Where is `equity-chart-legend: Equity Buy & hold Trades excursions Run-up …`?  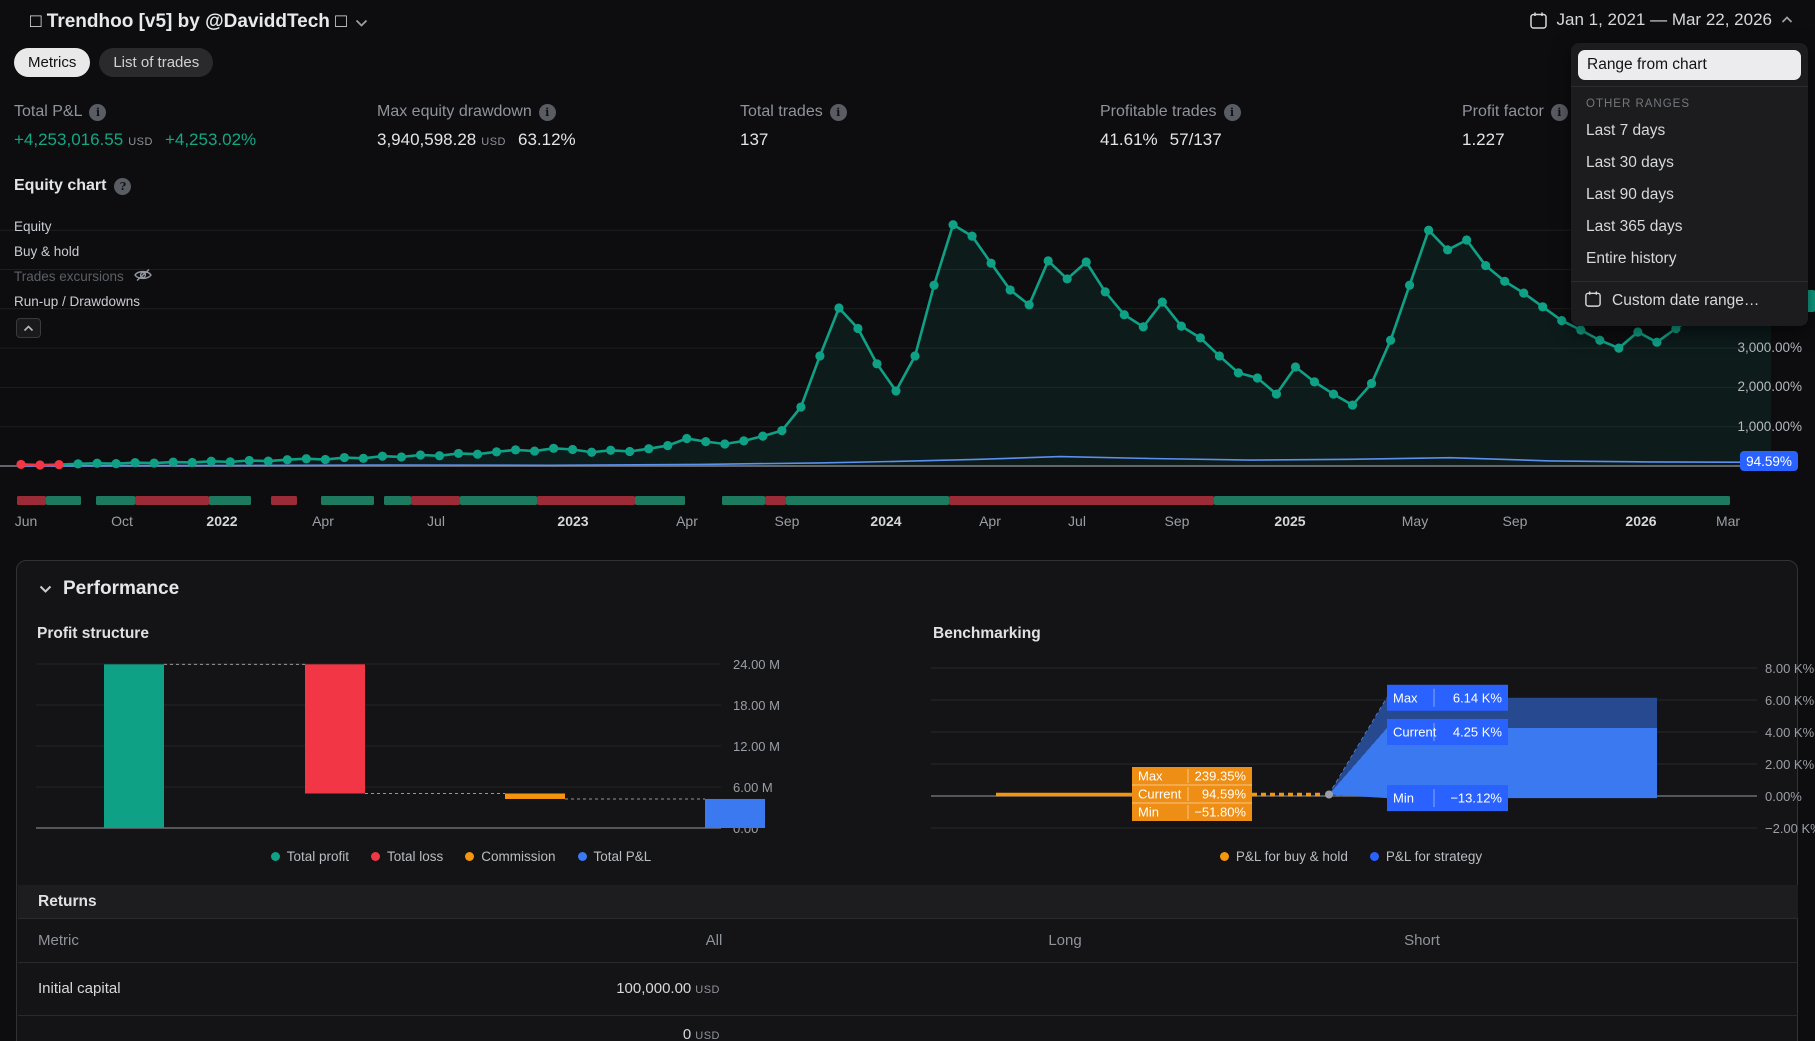
equity-chart-legend: Equity Buy & hold Trades excursions Run-up … is located at coordinates (83, 264).